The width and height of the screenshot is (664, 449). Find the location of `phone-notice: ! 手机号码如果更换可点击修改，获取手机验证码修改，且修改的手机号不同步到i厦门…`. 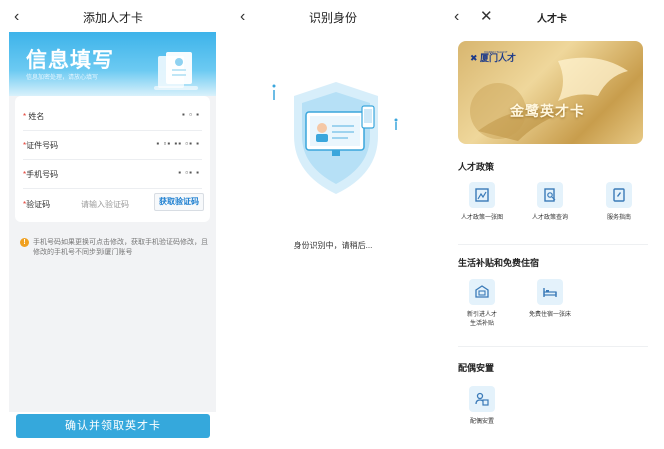

phone-notice: ! 手机号码如果更换可点击修改，获取手机验证码修改，且修改的手机号不同步到i厦门… is located at coordinates (115, 248).